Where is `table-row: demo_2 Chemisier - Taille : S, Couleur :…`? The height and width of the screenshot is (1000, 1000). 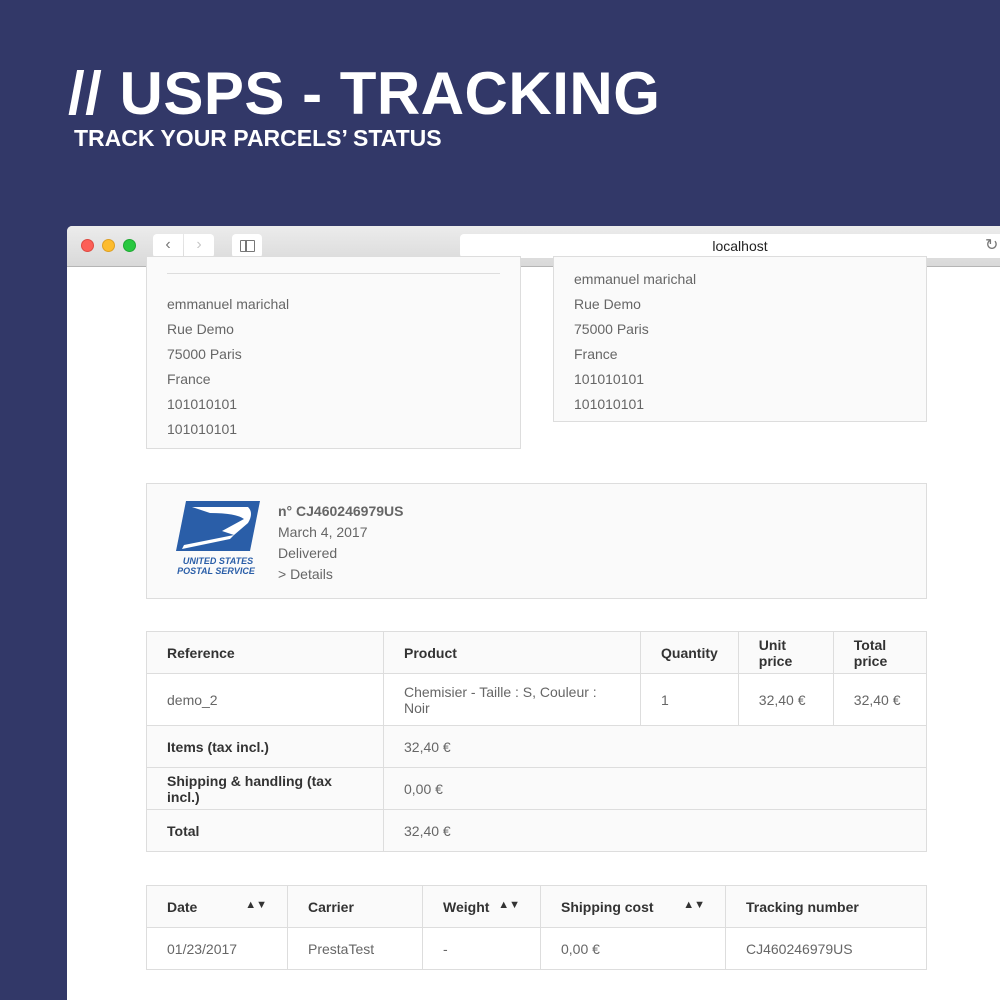
table-row: demo_2 Chemisier - Taille : S, Couleur :… is located at coordinates (537, 699).